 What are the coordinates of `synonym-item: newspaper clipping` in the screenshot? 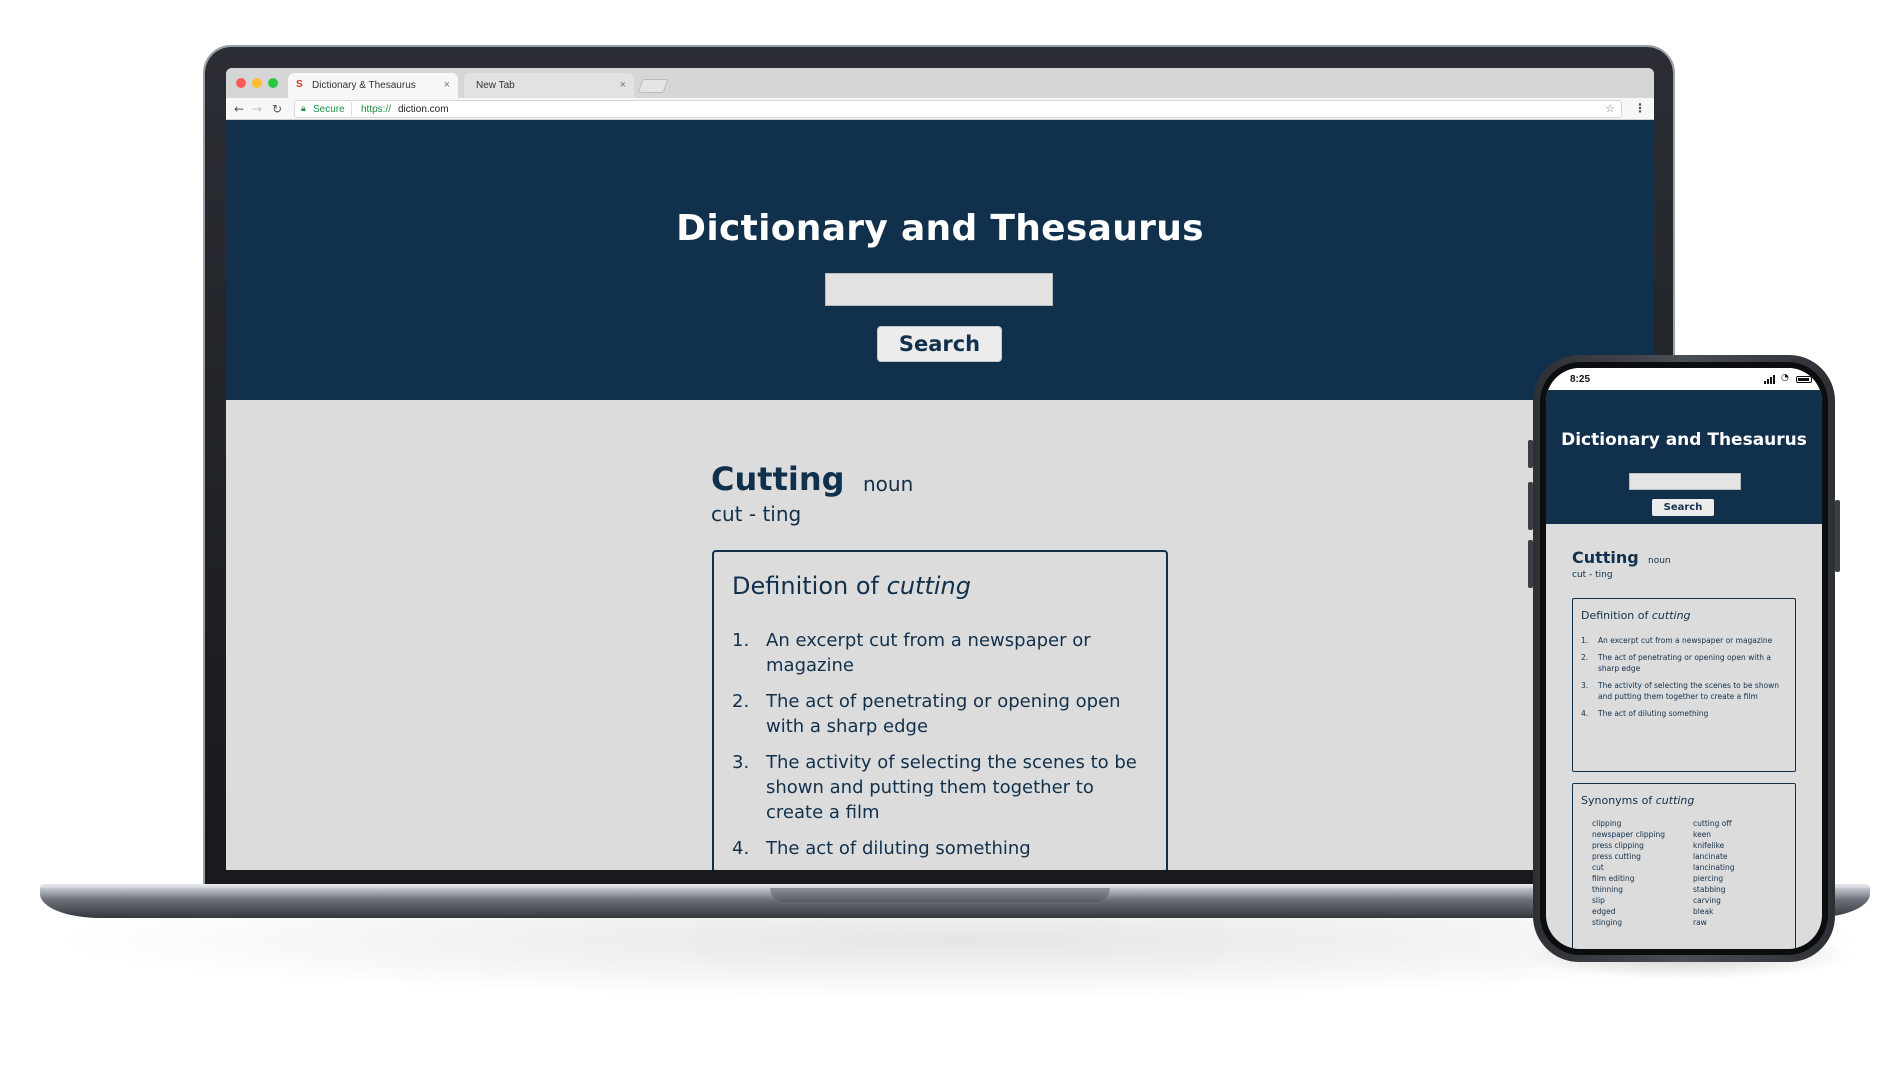 It's located at (1628, 834).